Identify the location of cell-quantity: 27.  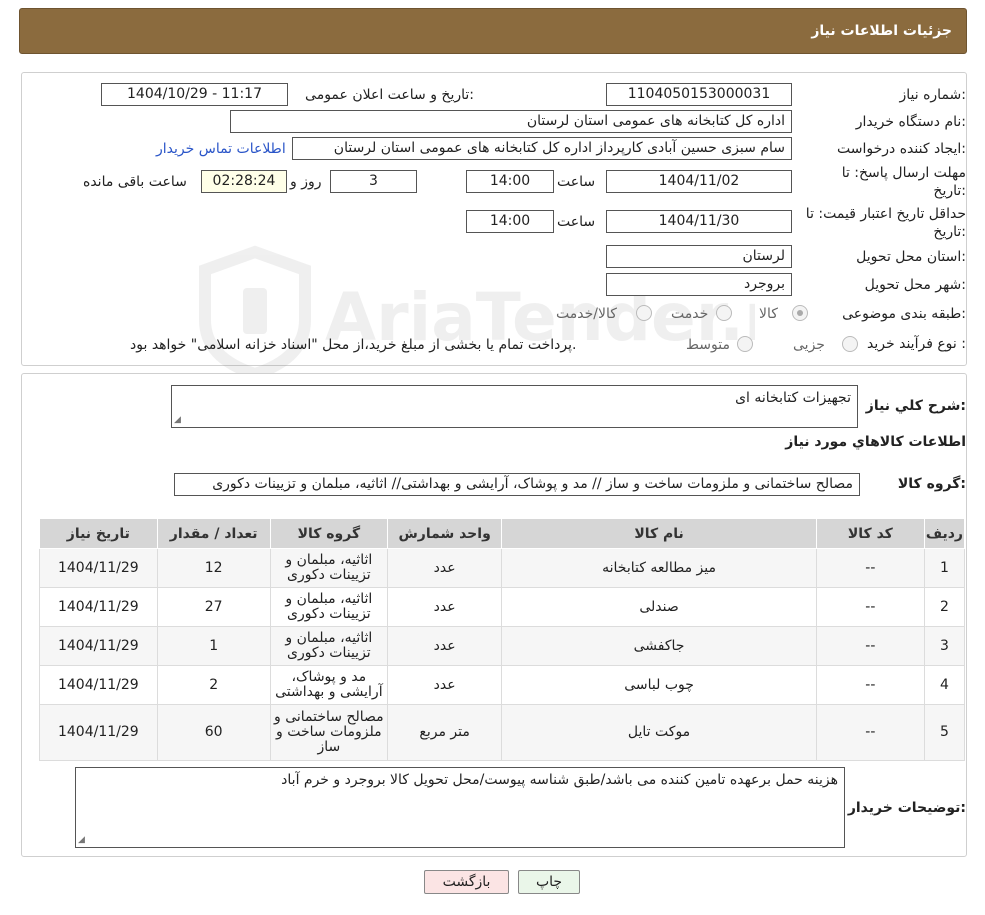
(213, 607).